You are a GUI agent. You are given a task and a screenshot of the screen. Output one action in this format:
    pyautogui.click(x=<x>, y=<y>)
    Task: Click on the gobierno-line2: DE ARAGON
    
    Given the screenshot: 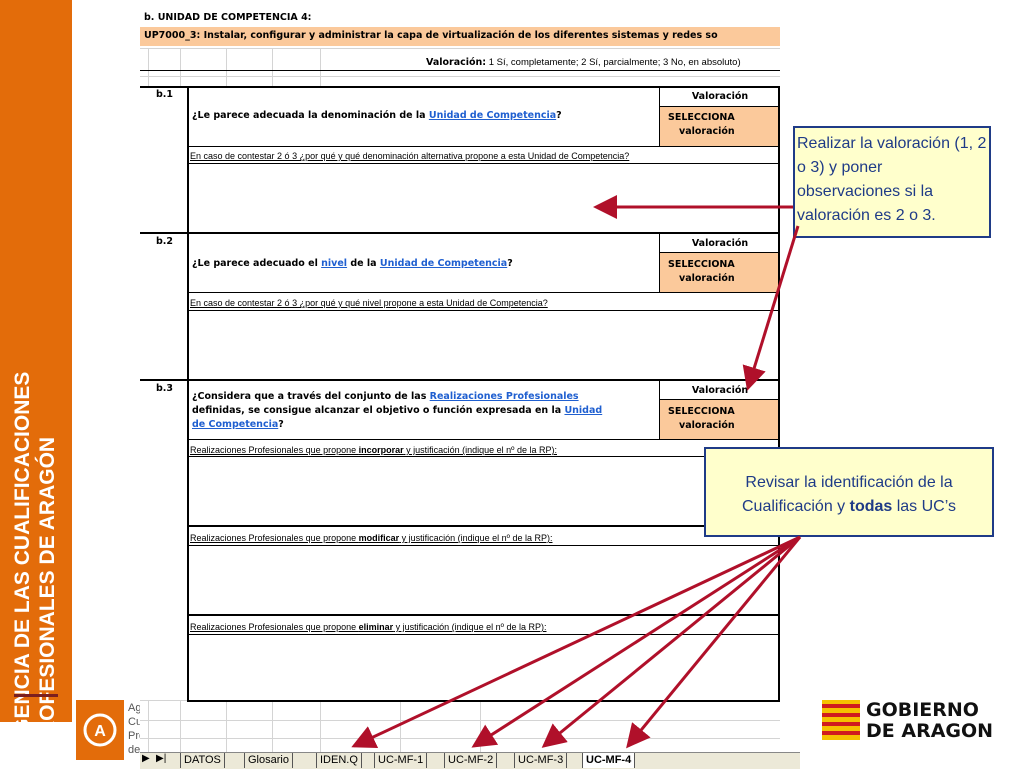 What is the action you would take?
    pyautogui.click(x=930, y=731)
    